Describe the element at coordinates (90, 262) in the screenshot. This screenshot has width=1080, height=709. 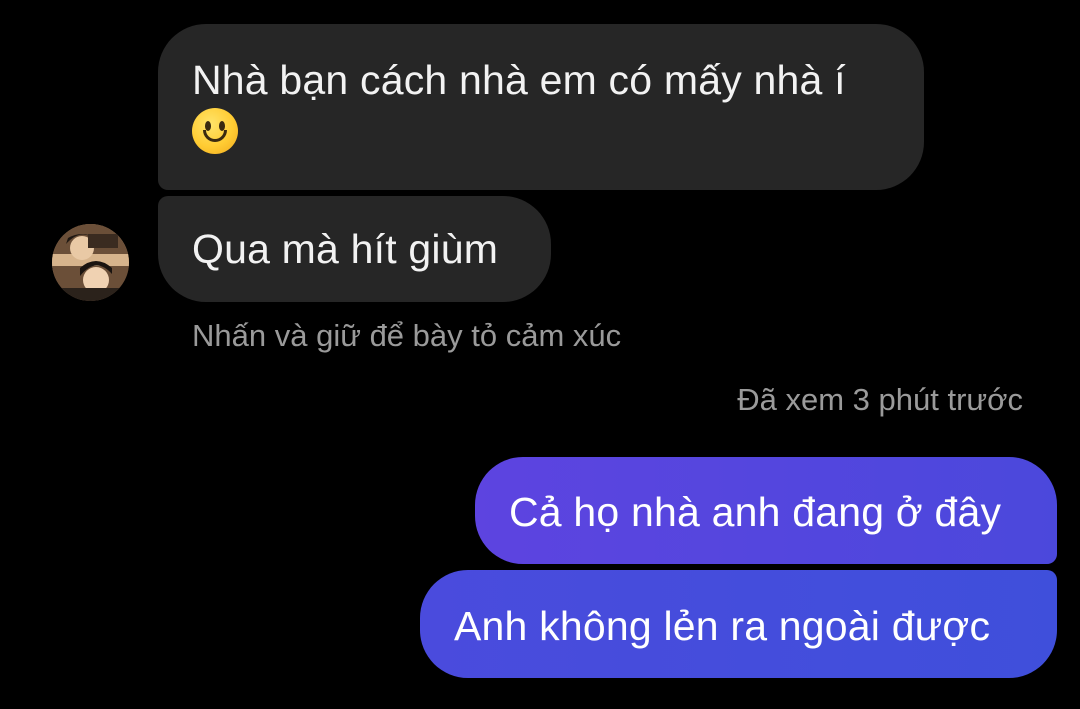
I see `avatar` at that location.